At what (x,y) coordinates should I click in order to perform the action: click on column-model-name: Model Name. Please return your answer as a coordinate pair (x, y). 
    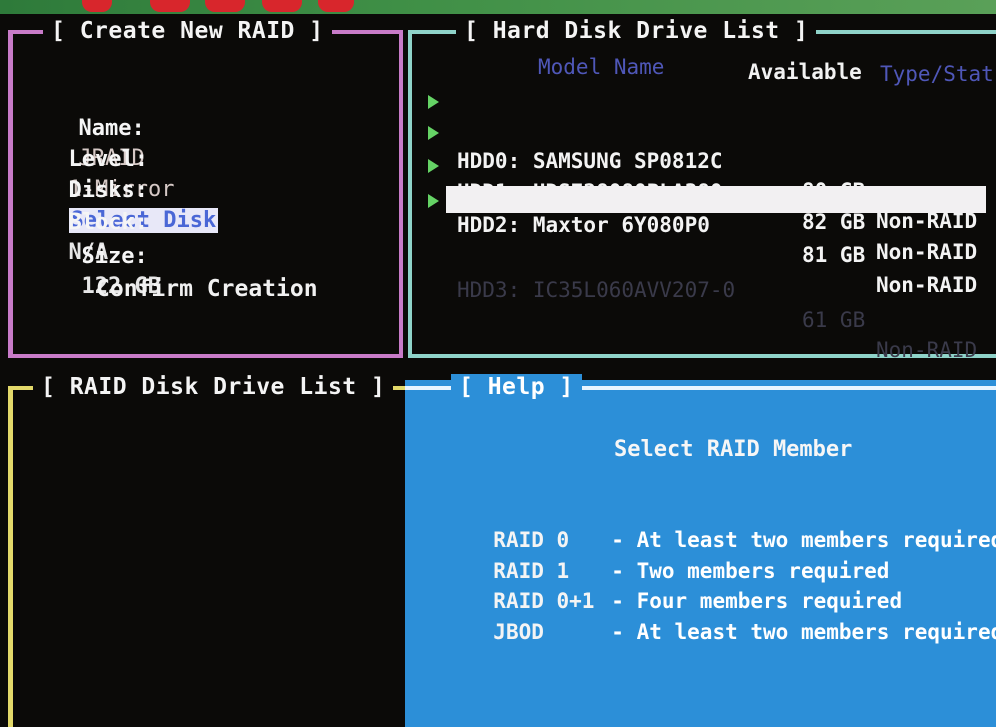
    Looking at the image, I should click on (601, 67).